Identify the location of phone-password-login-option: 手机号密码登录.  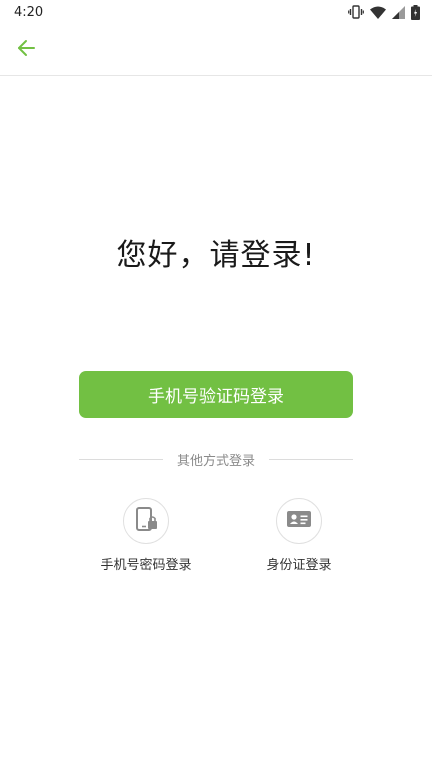
(146, 535).